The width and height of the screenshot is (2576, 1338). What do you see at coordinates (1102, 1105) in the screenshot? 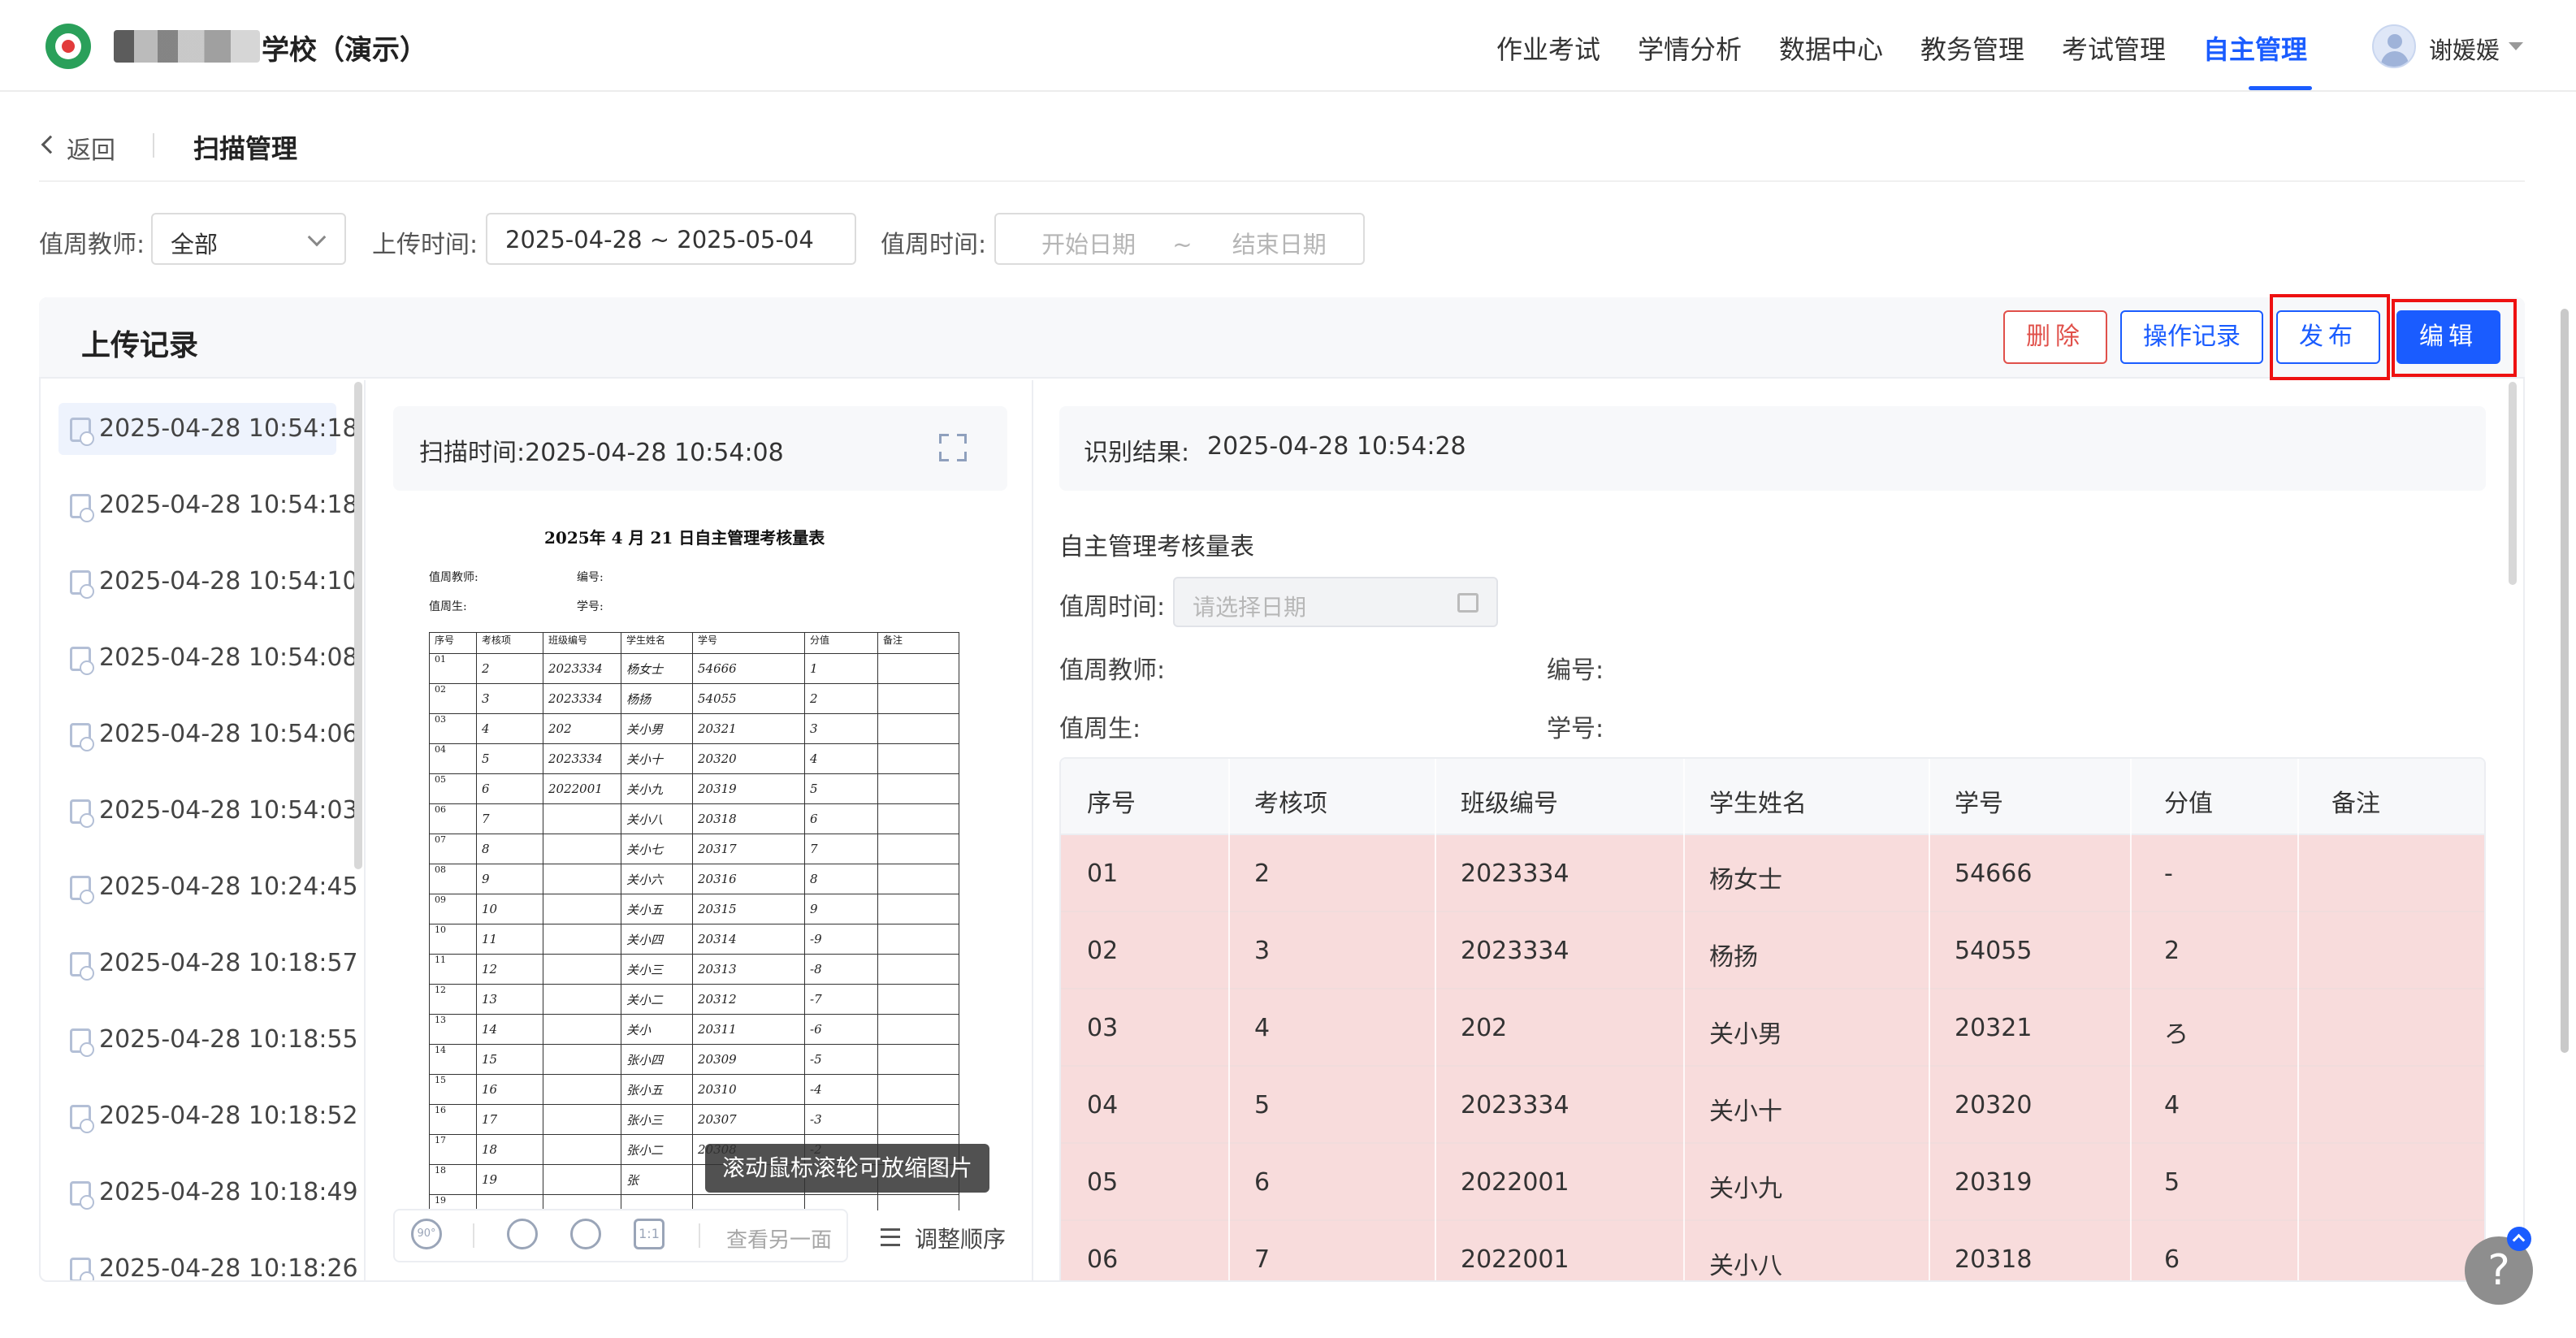
I see `table-cell: 04` at bounding box center [1102, 1105].